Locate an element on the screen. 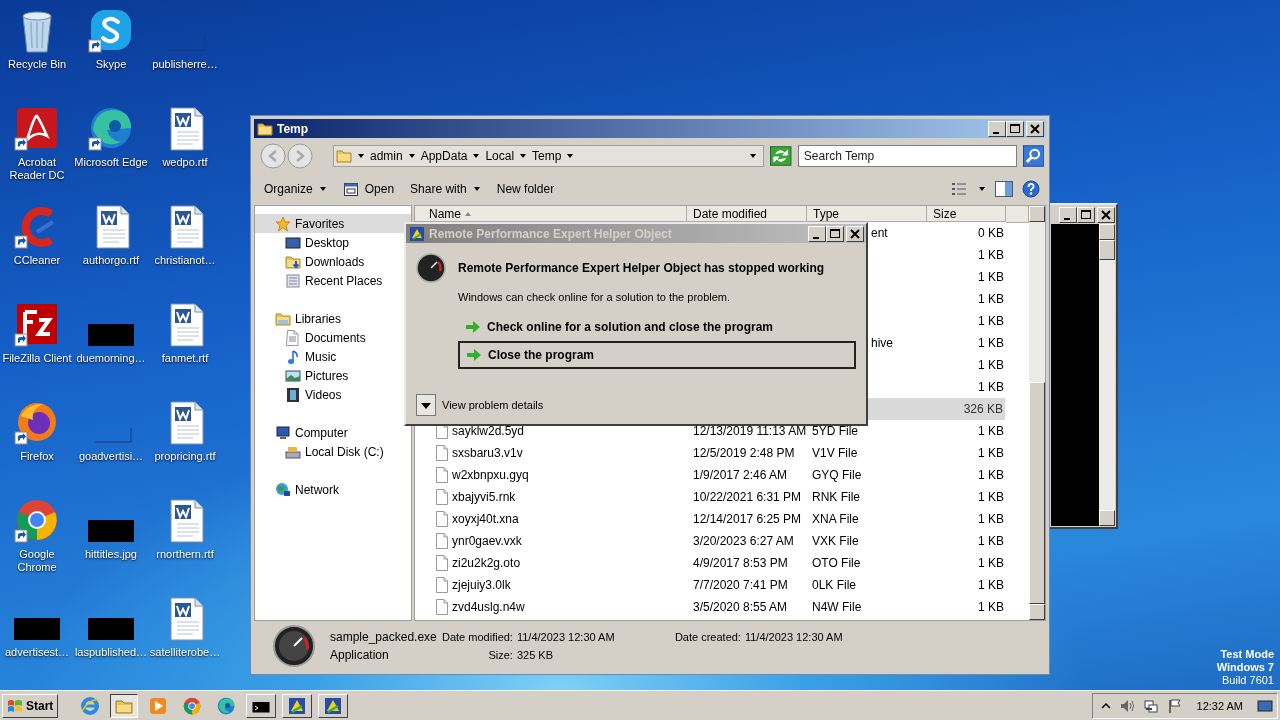 The image size is (1280, 720). help-button is located at coordinates (1031, 189).